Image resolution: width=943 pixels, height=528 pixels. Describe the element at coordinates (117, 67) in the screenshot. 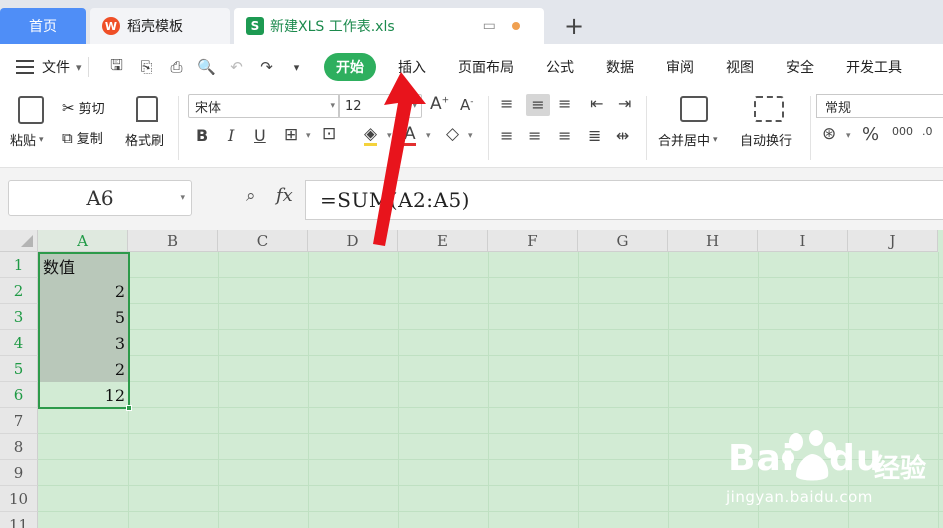

I see `save-icon: 🖫` at that location.